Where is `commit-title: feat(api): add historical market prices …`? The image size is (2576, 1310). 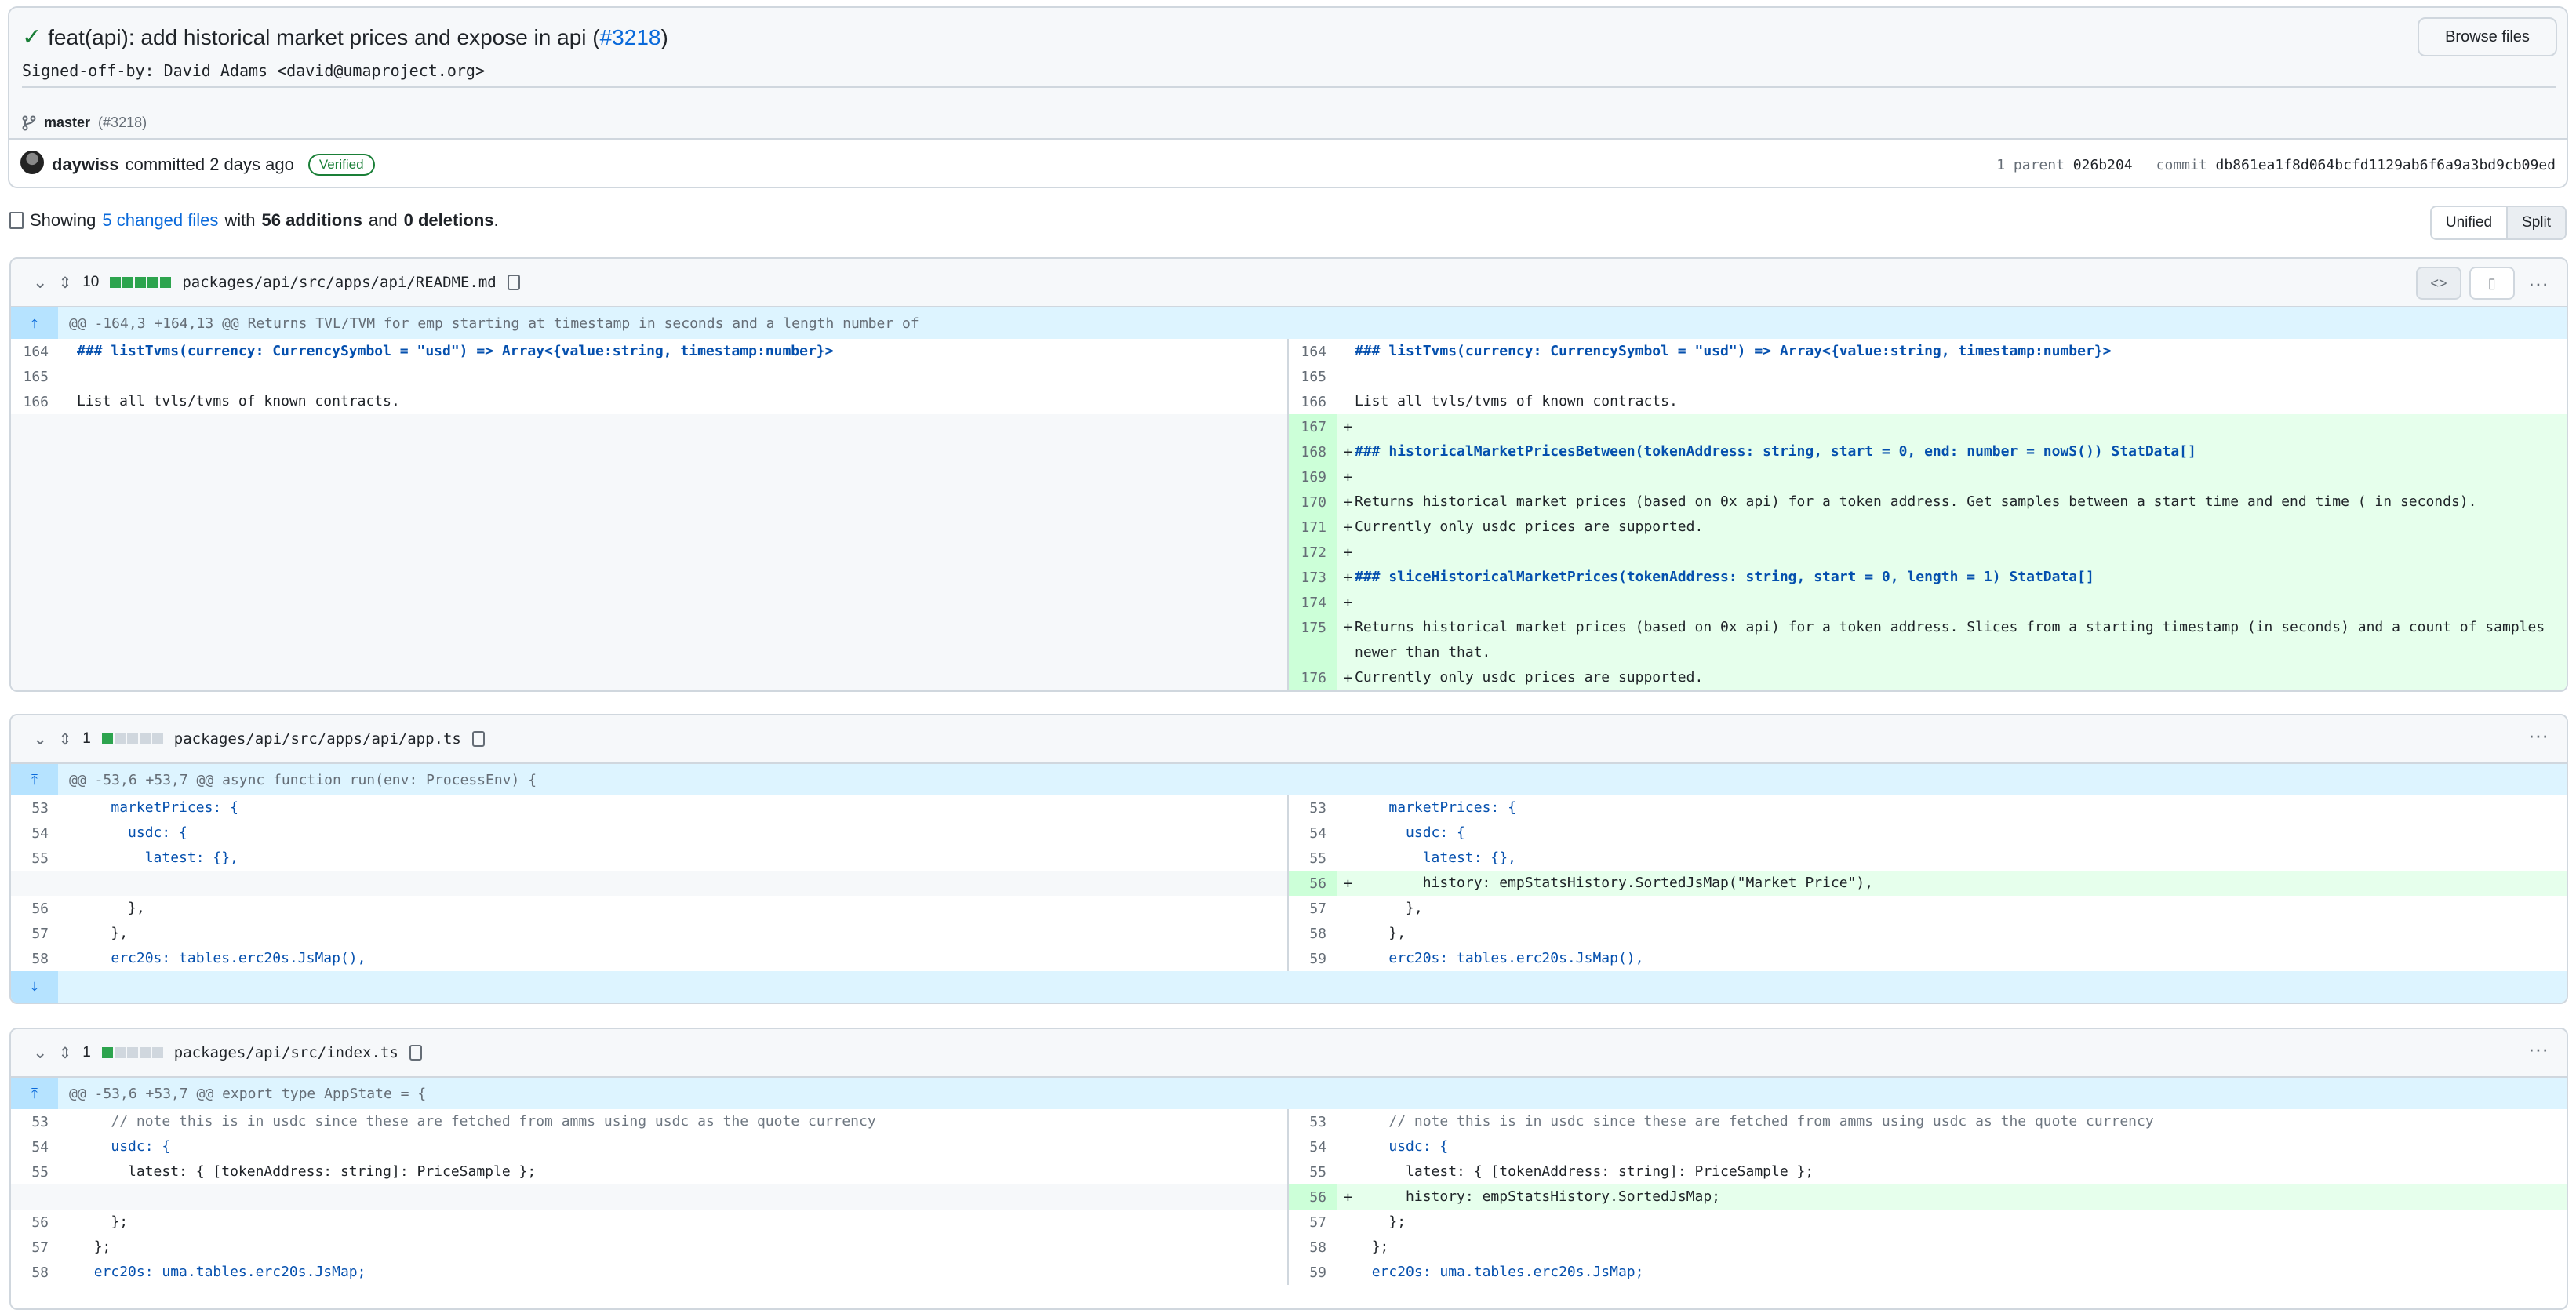
commit-title: feat(api): add historical market prices … is located at coordinates (317, 36).